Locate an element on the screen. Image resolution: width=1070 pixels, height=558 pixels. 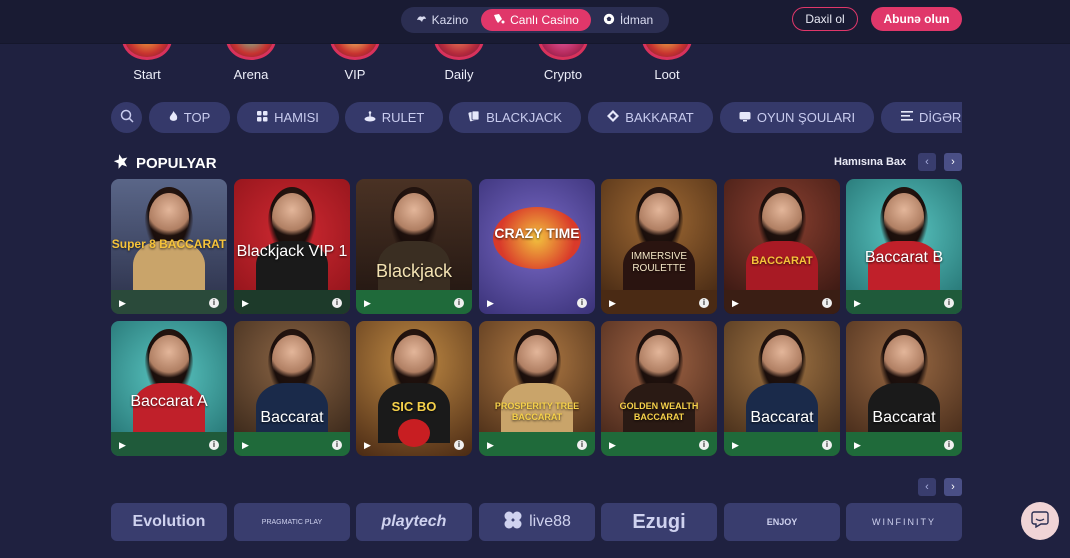
provider-ezugi: Ezugi is located at coordinates (659, 522).